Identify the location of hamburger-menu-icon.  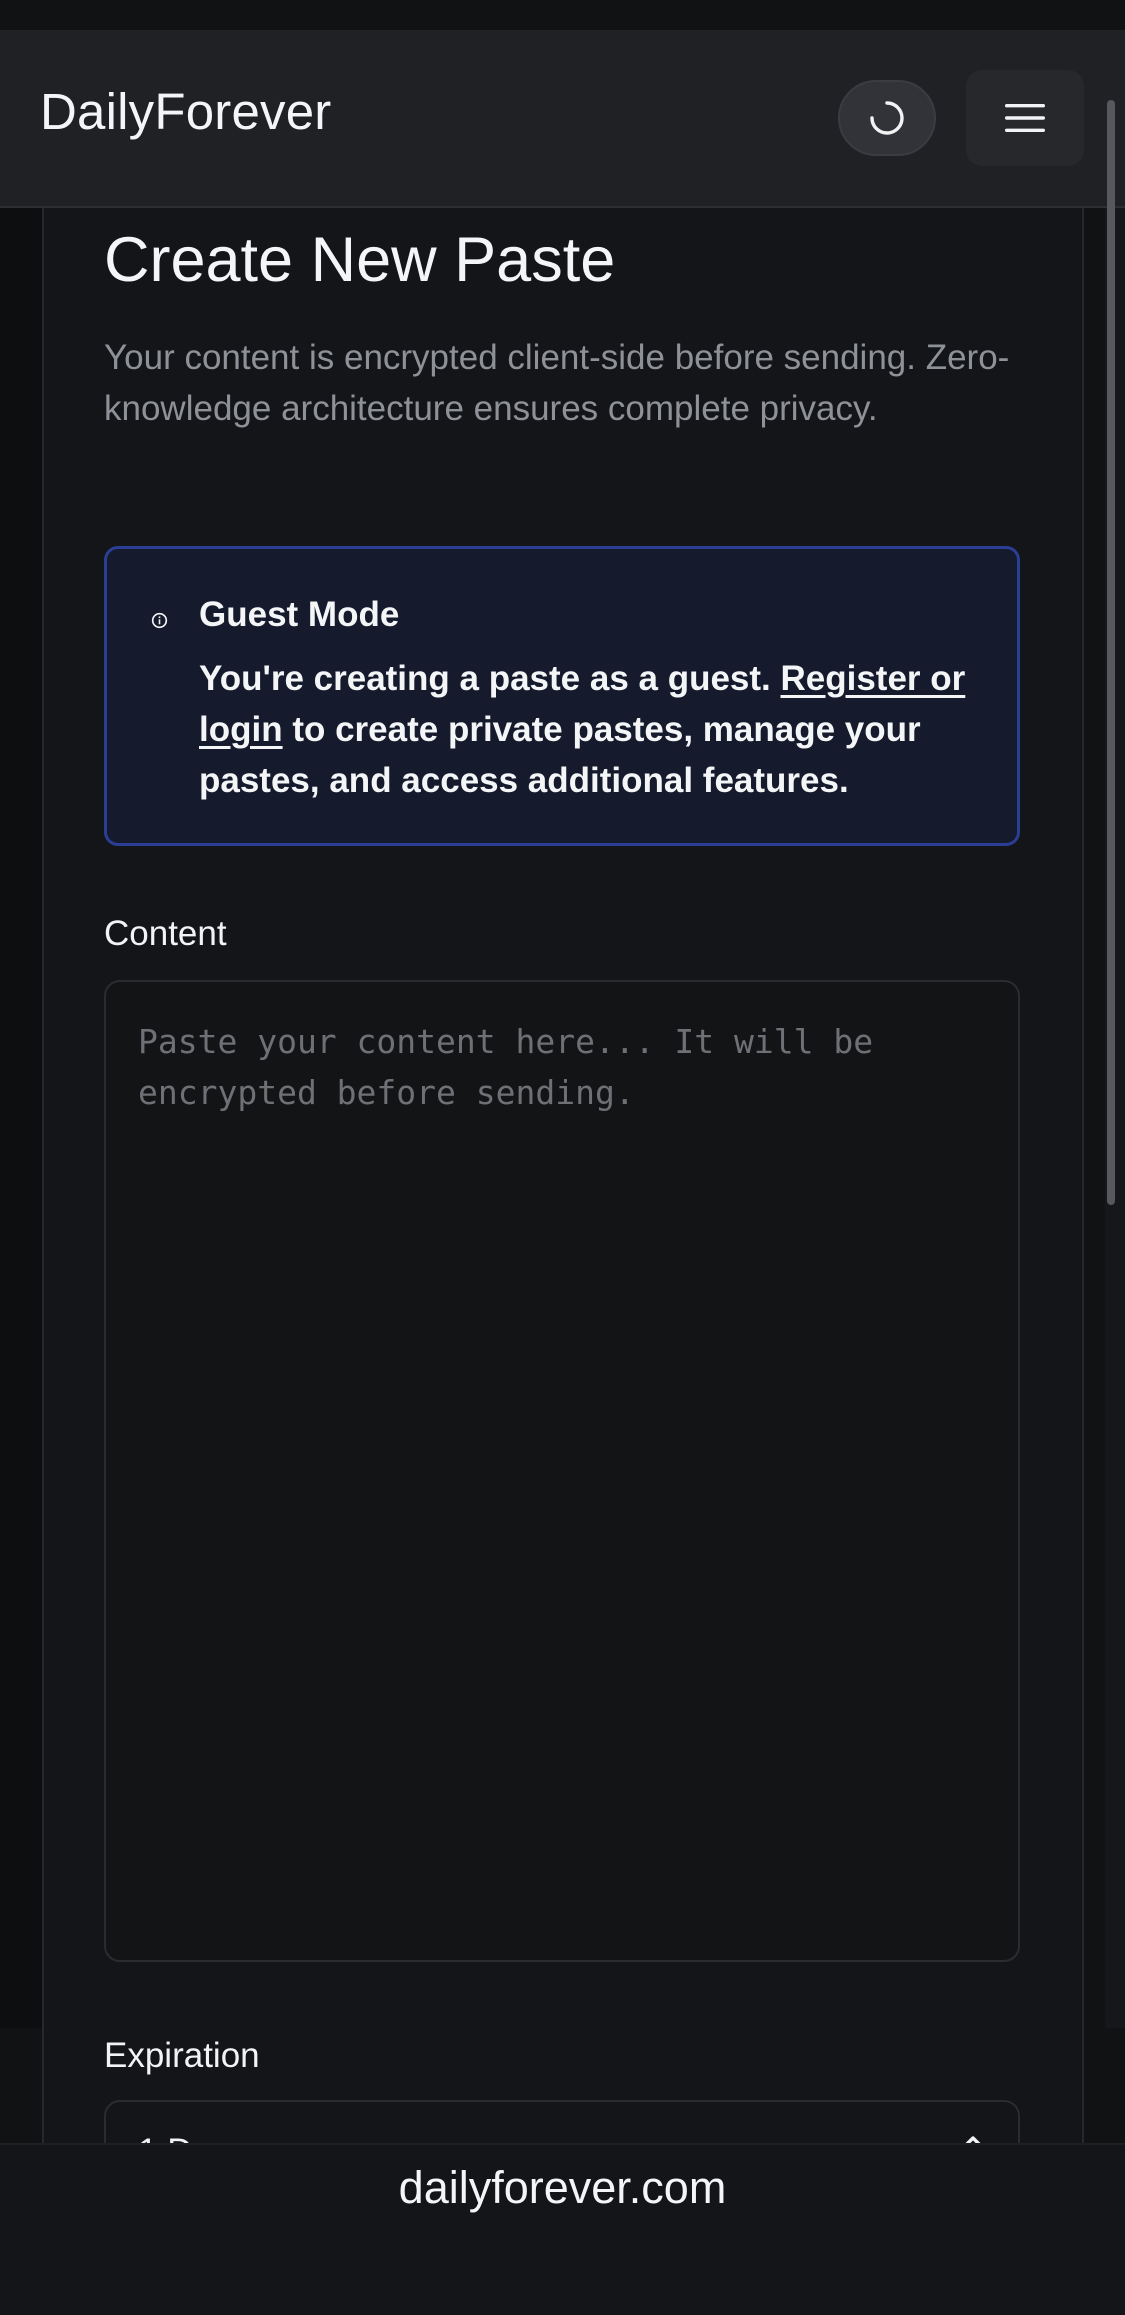
(1025, 118).